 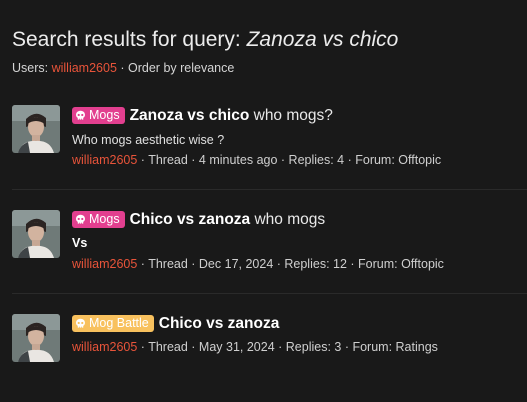 What do you see at coordinates (148, 140) in the screenshot?
I see `result-snippet: Who mogs aesthetic wise ?` at bounding box center [148, 140].